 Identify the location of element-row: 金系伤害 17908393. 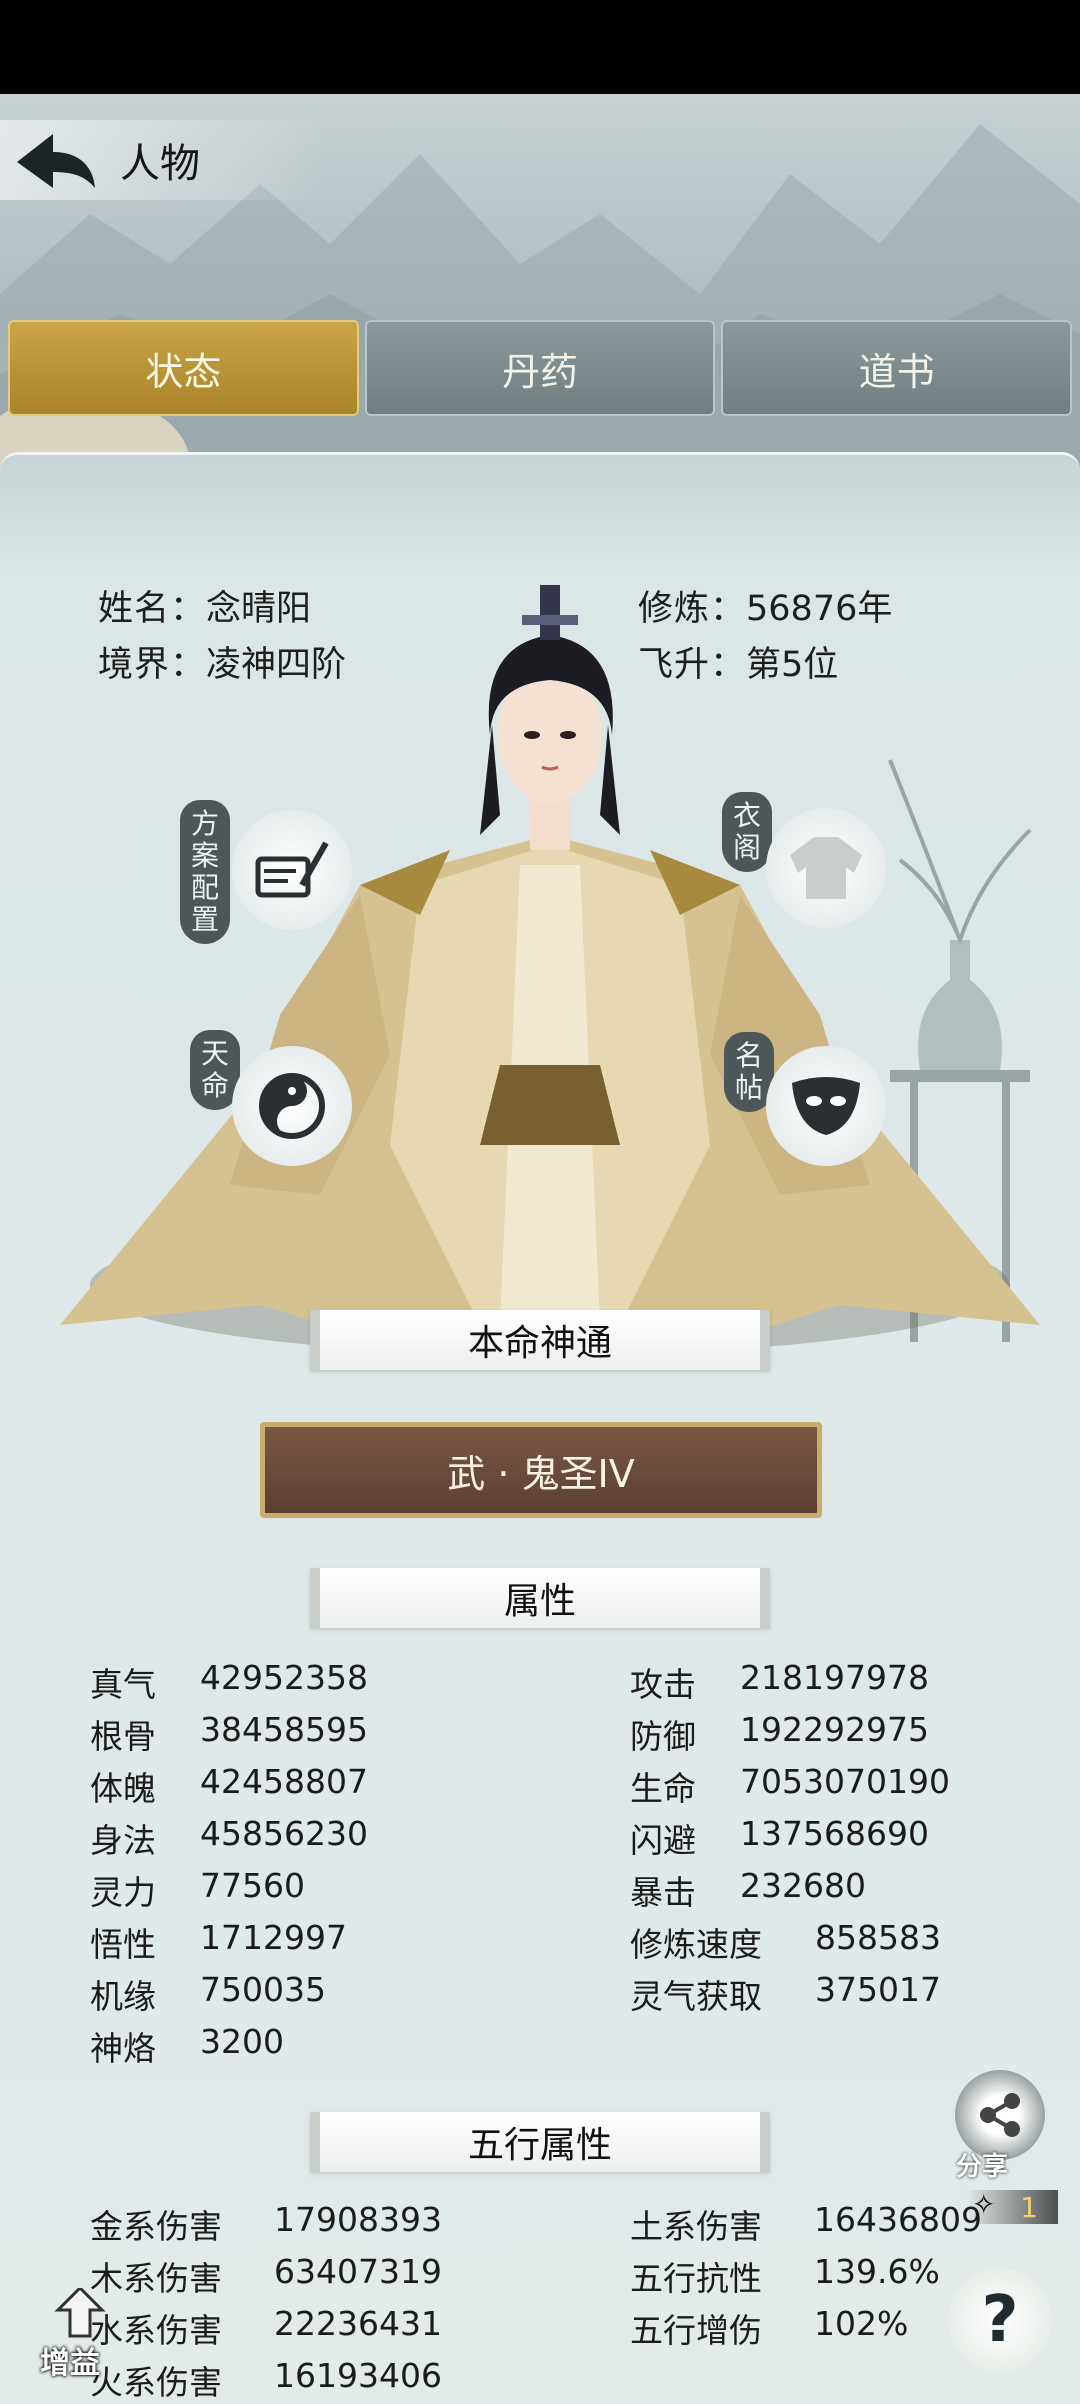
(266, 2224).